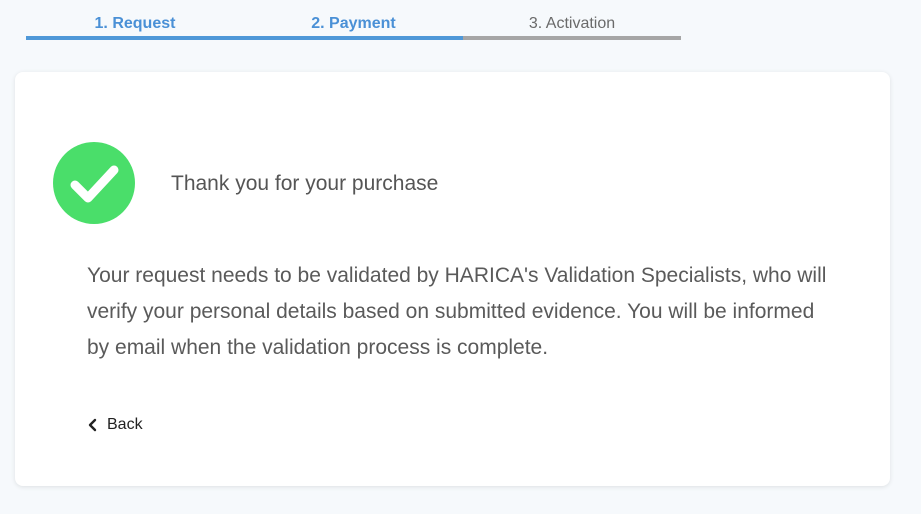  Describe the element at coordinates (305, 183) in the screenshot. I see `confirmation-heading: Thank you for your purchase` at that location.